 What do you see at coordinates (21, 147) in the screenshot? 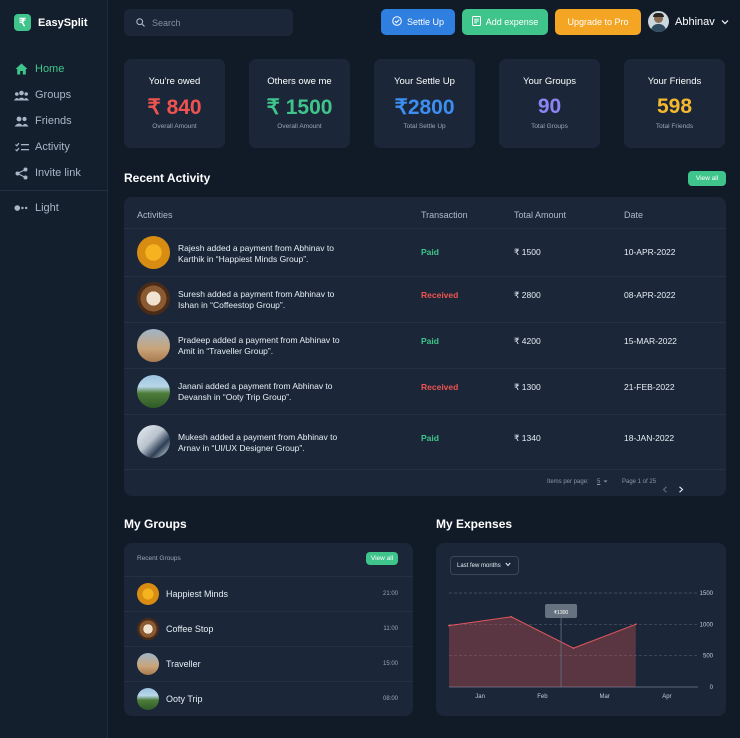
I see `activity-icon` at bounding box center [21, 147].